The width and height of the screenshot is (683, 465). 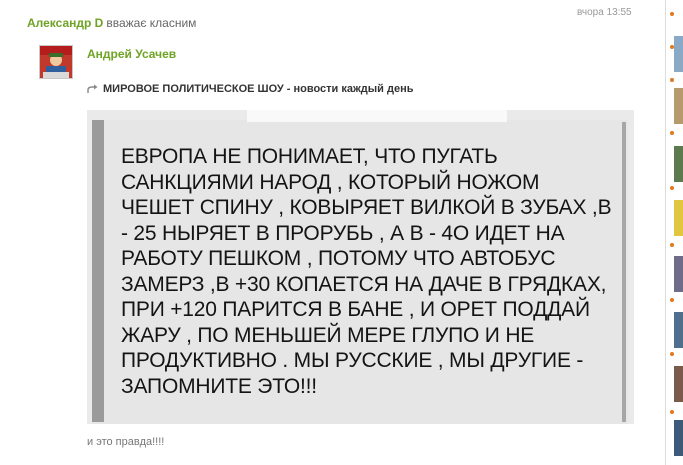 What do you see at coordinates (328, 335) in the screenshot?
I see `image-text-line: ЖАРУ , ПО МЕНЬШЕЙ МЕРЕ ГЛУПО И НЕ` at bounding box center [328, 335].